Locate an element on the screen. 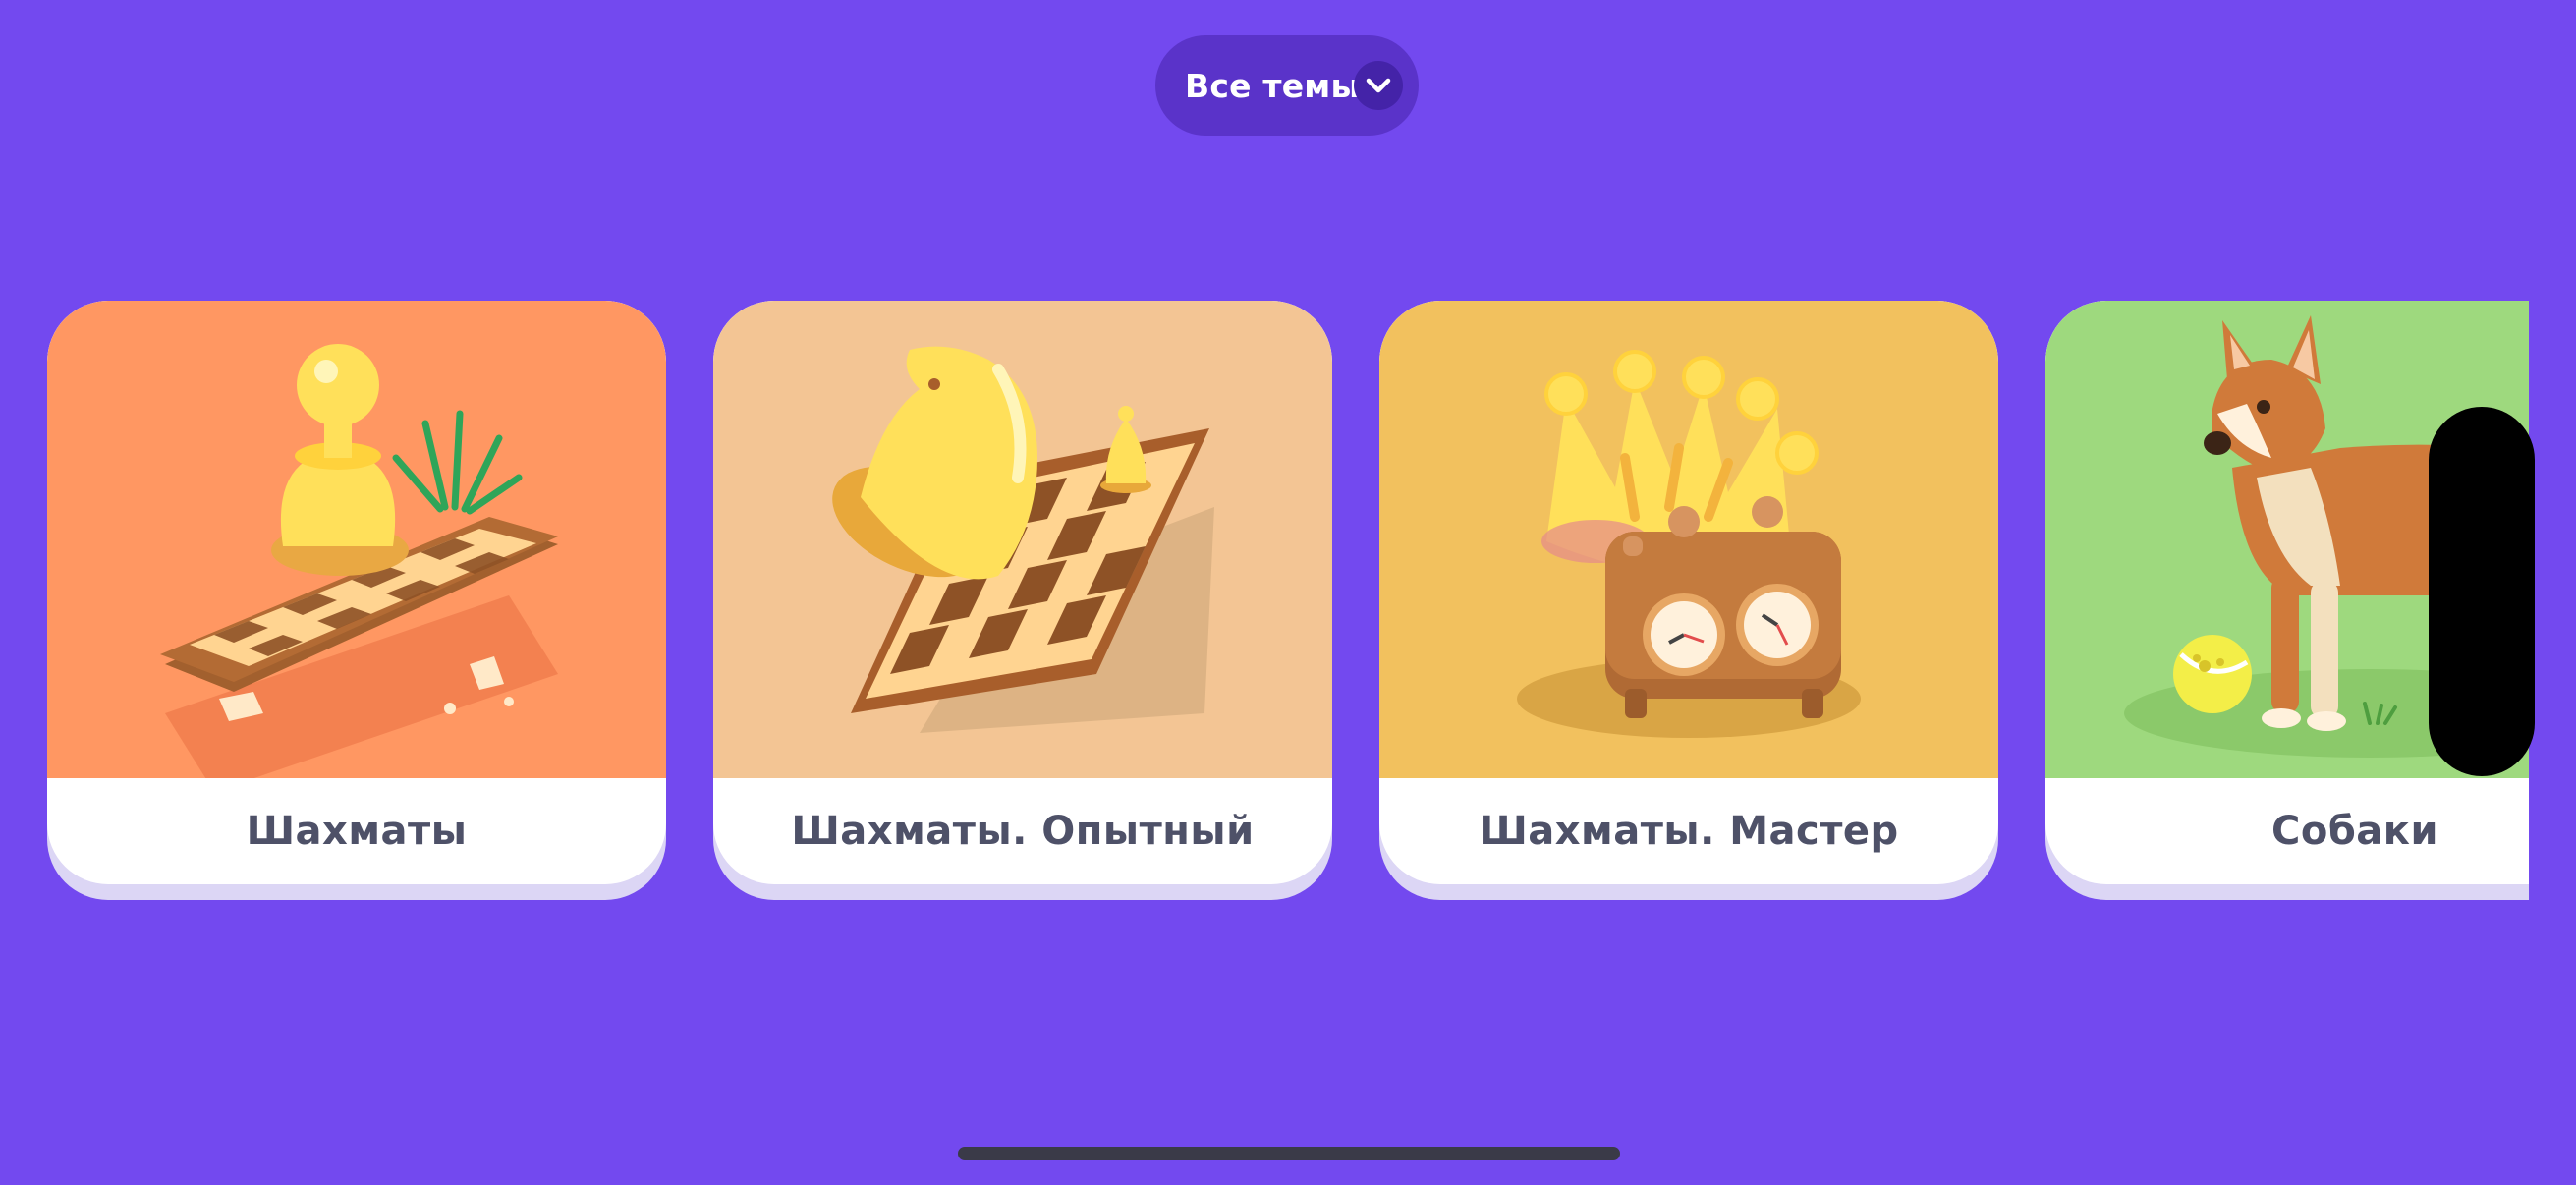  topic-card-chess: Шахматы is located at coordinates (356, 600).